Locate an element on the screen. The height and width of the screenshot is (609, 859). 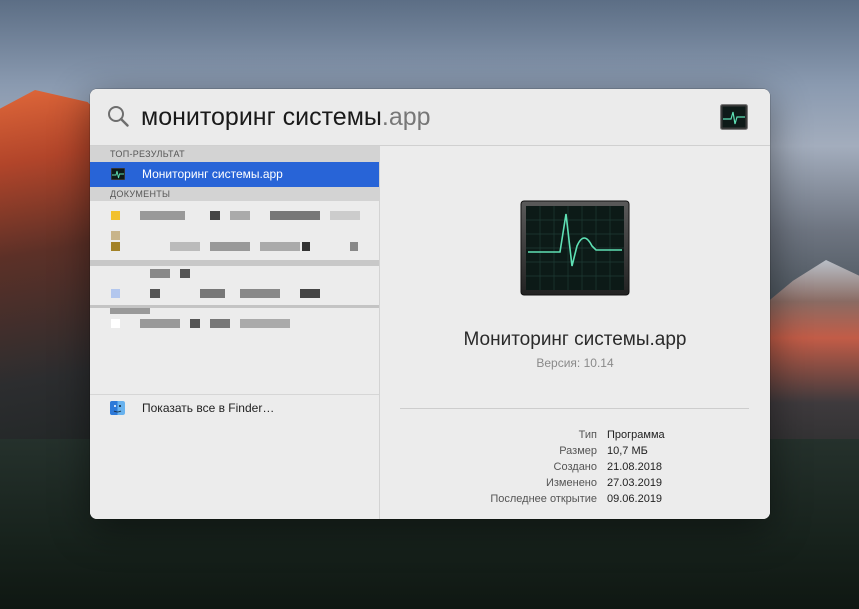
search-bar: мониторинг системы.app is located at coordinates (430, 117).